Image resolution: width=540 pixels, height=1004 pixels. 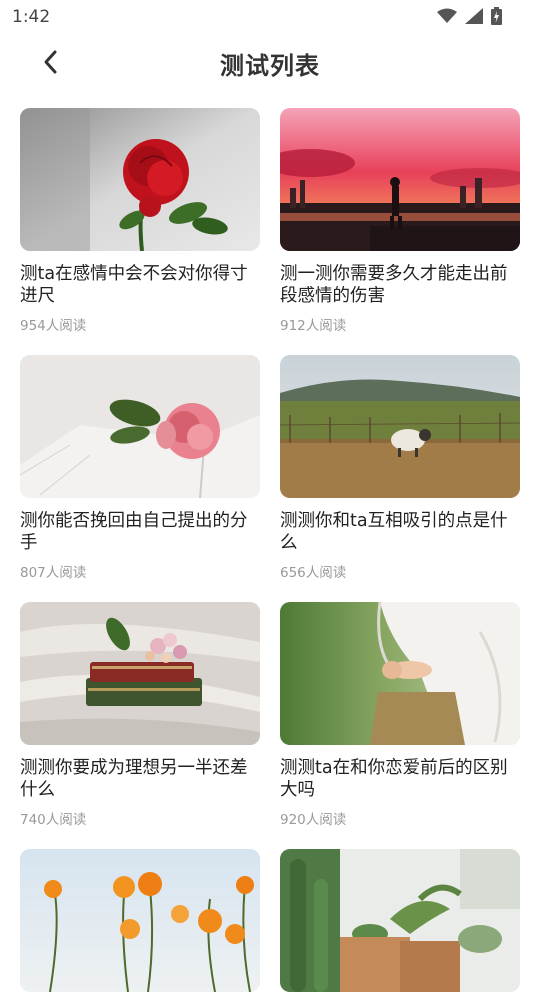 What do you see at coordinates (140, 673) in the screenshot?
I see `card-image-books-flowers` at bounding box center [140, 673].